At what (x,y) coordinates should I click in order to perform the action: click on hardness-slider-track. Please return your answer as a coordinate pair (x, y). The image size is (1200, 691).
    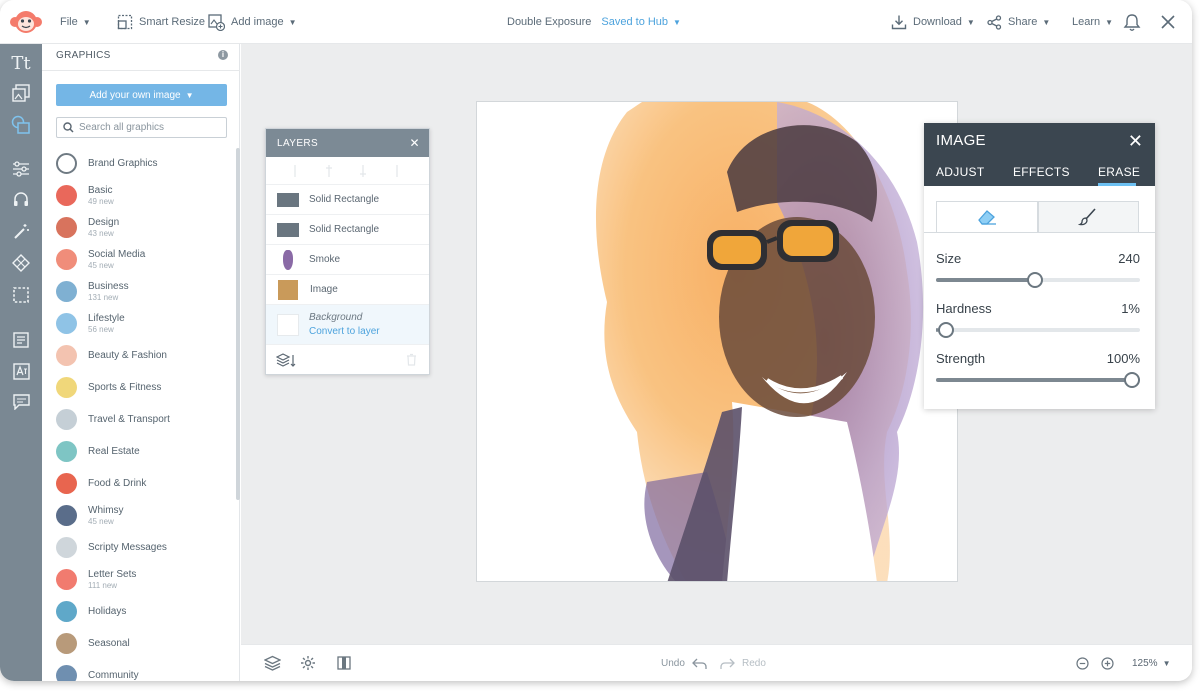
    Looking at the image, I should click on (1038, 330).